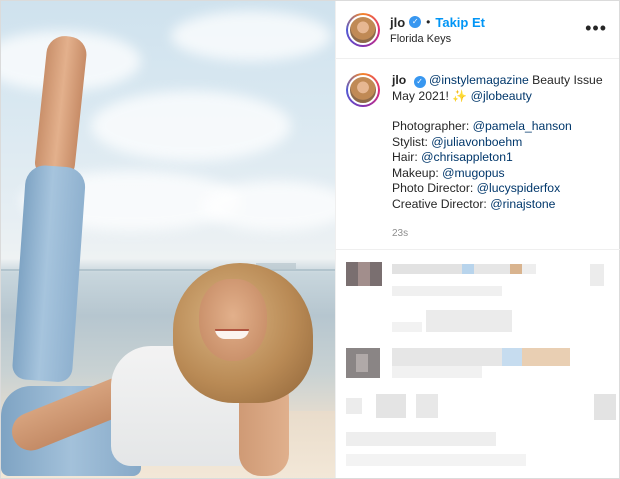 The width and height of the screenshot is (620, 479). What do you see at coordinates (565, 80) in the screenshot?
I see `caption-text-beauty: Beauty Issue` at bounding box center [565, 80].